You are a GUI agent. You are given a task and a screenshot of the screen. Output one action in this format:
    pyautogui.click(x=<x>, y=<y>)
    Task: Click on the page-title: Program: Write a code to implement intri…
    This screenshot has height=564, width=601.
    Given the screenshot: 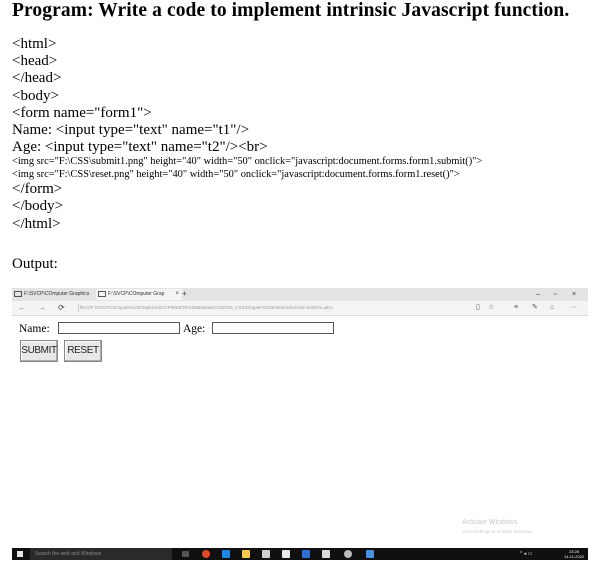 What is the action you would take?
    pyautogui.click(x=291, y=10)
    